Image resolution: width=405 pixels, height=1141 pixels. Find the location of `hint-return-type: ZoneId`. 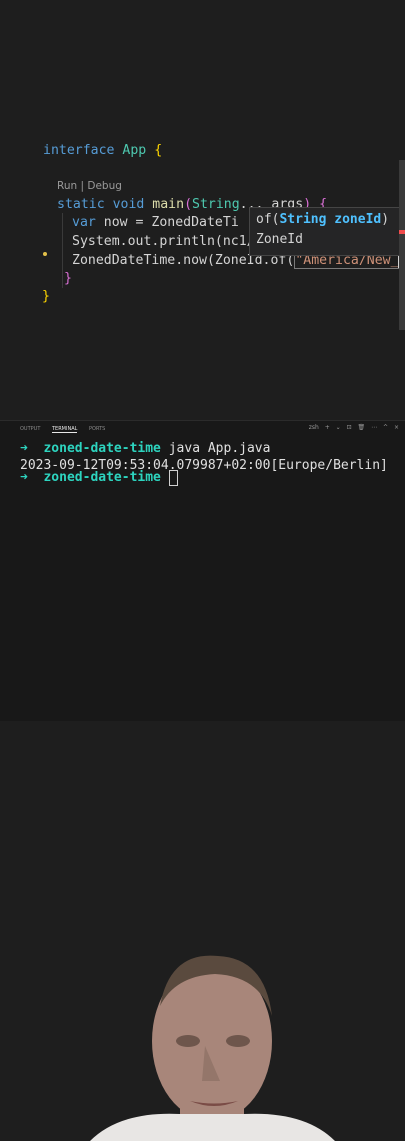

hint-return-type: ZoneId is located at coordinates (279, 239).